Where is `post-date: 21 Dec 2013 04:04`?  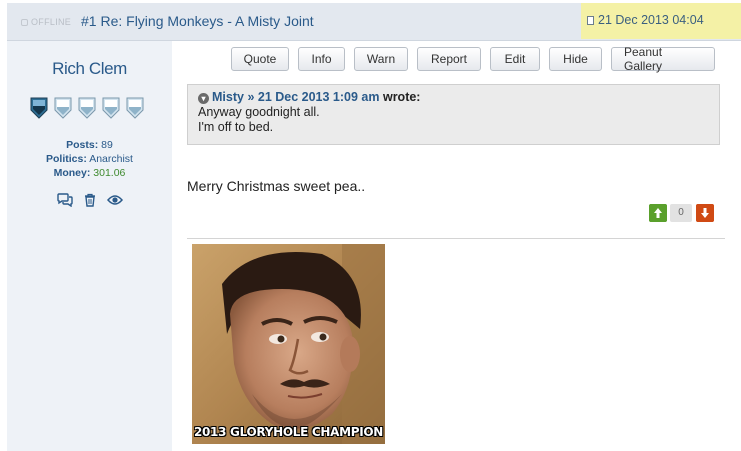
post-date: 21 Dec 2013 04:04 is located at coordinates (645, 20).